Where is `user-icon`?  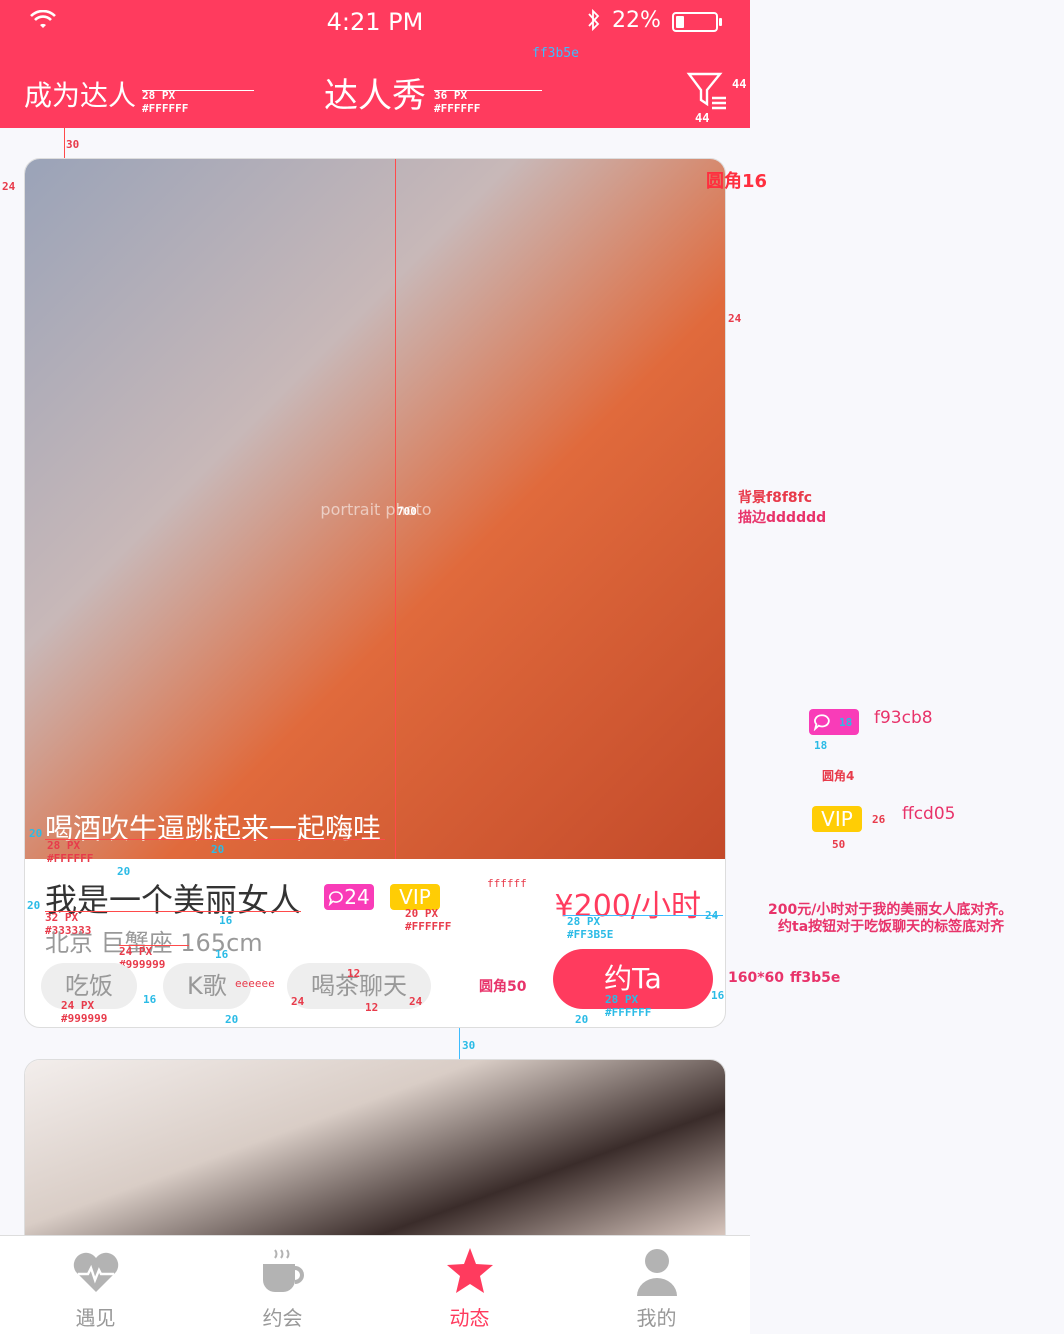 user-icon is located at coordinates (656, 1272).